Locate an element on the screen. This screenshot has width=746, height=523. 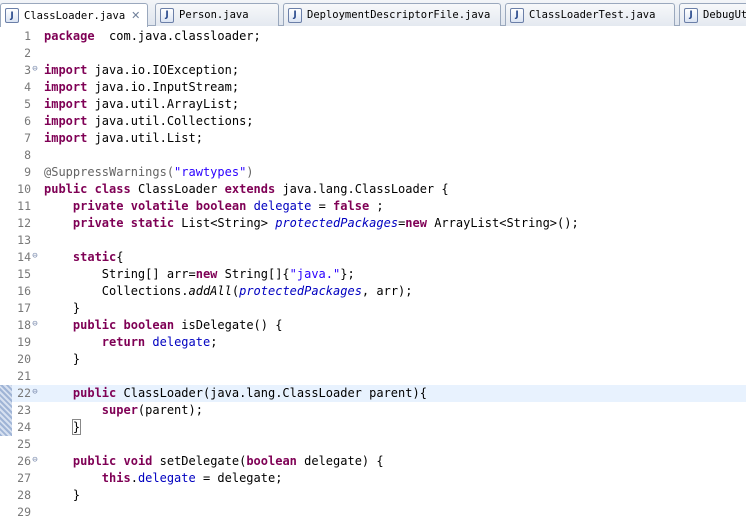
tab-classloadertest-java: J ClassLoaderTest.java is located at coordinates (590, 14).